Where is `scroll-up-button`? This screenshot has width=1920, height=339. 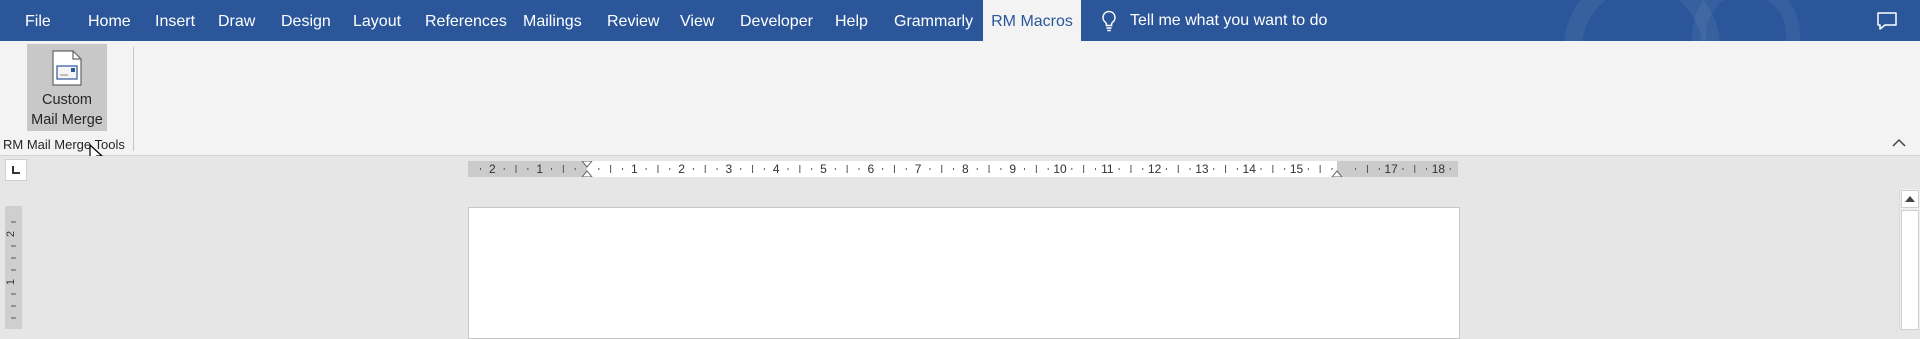
scroll-up-button is located at coordinates (1910, 199).